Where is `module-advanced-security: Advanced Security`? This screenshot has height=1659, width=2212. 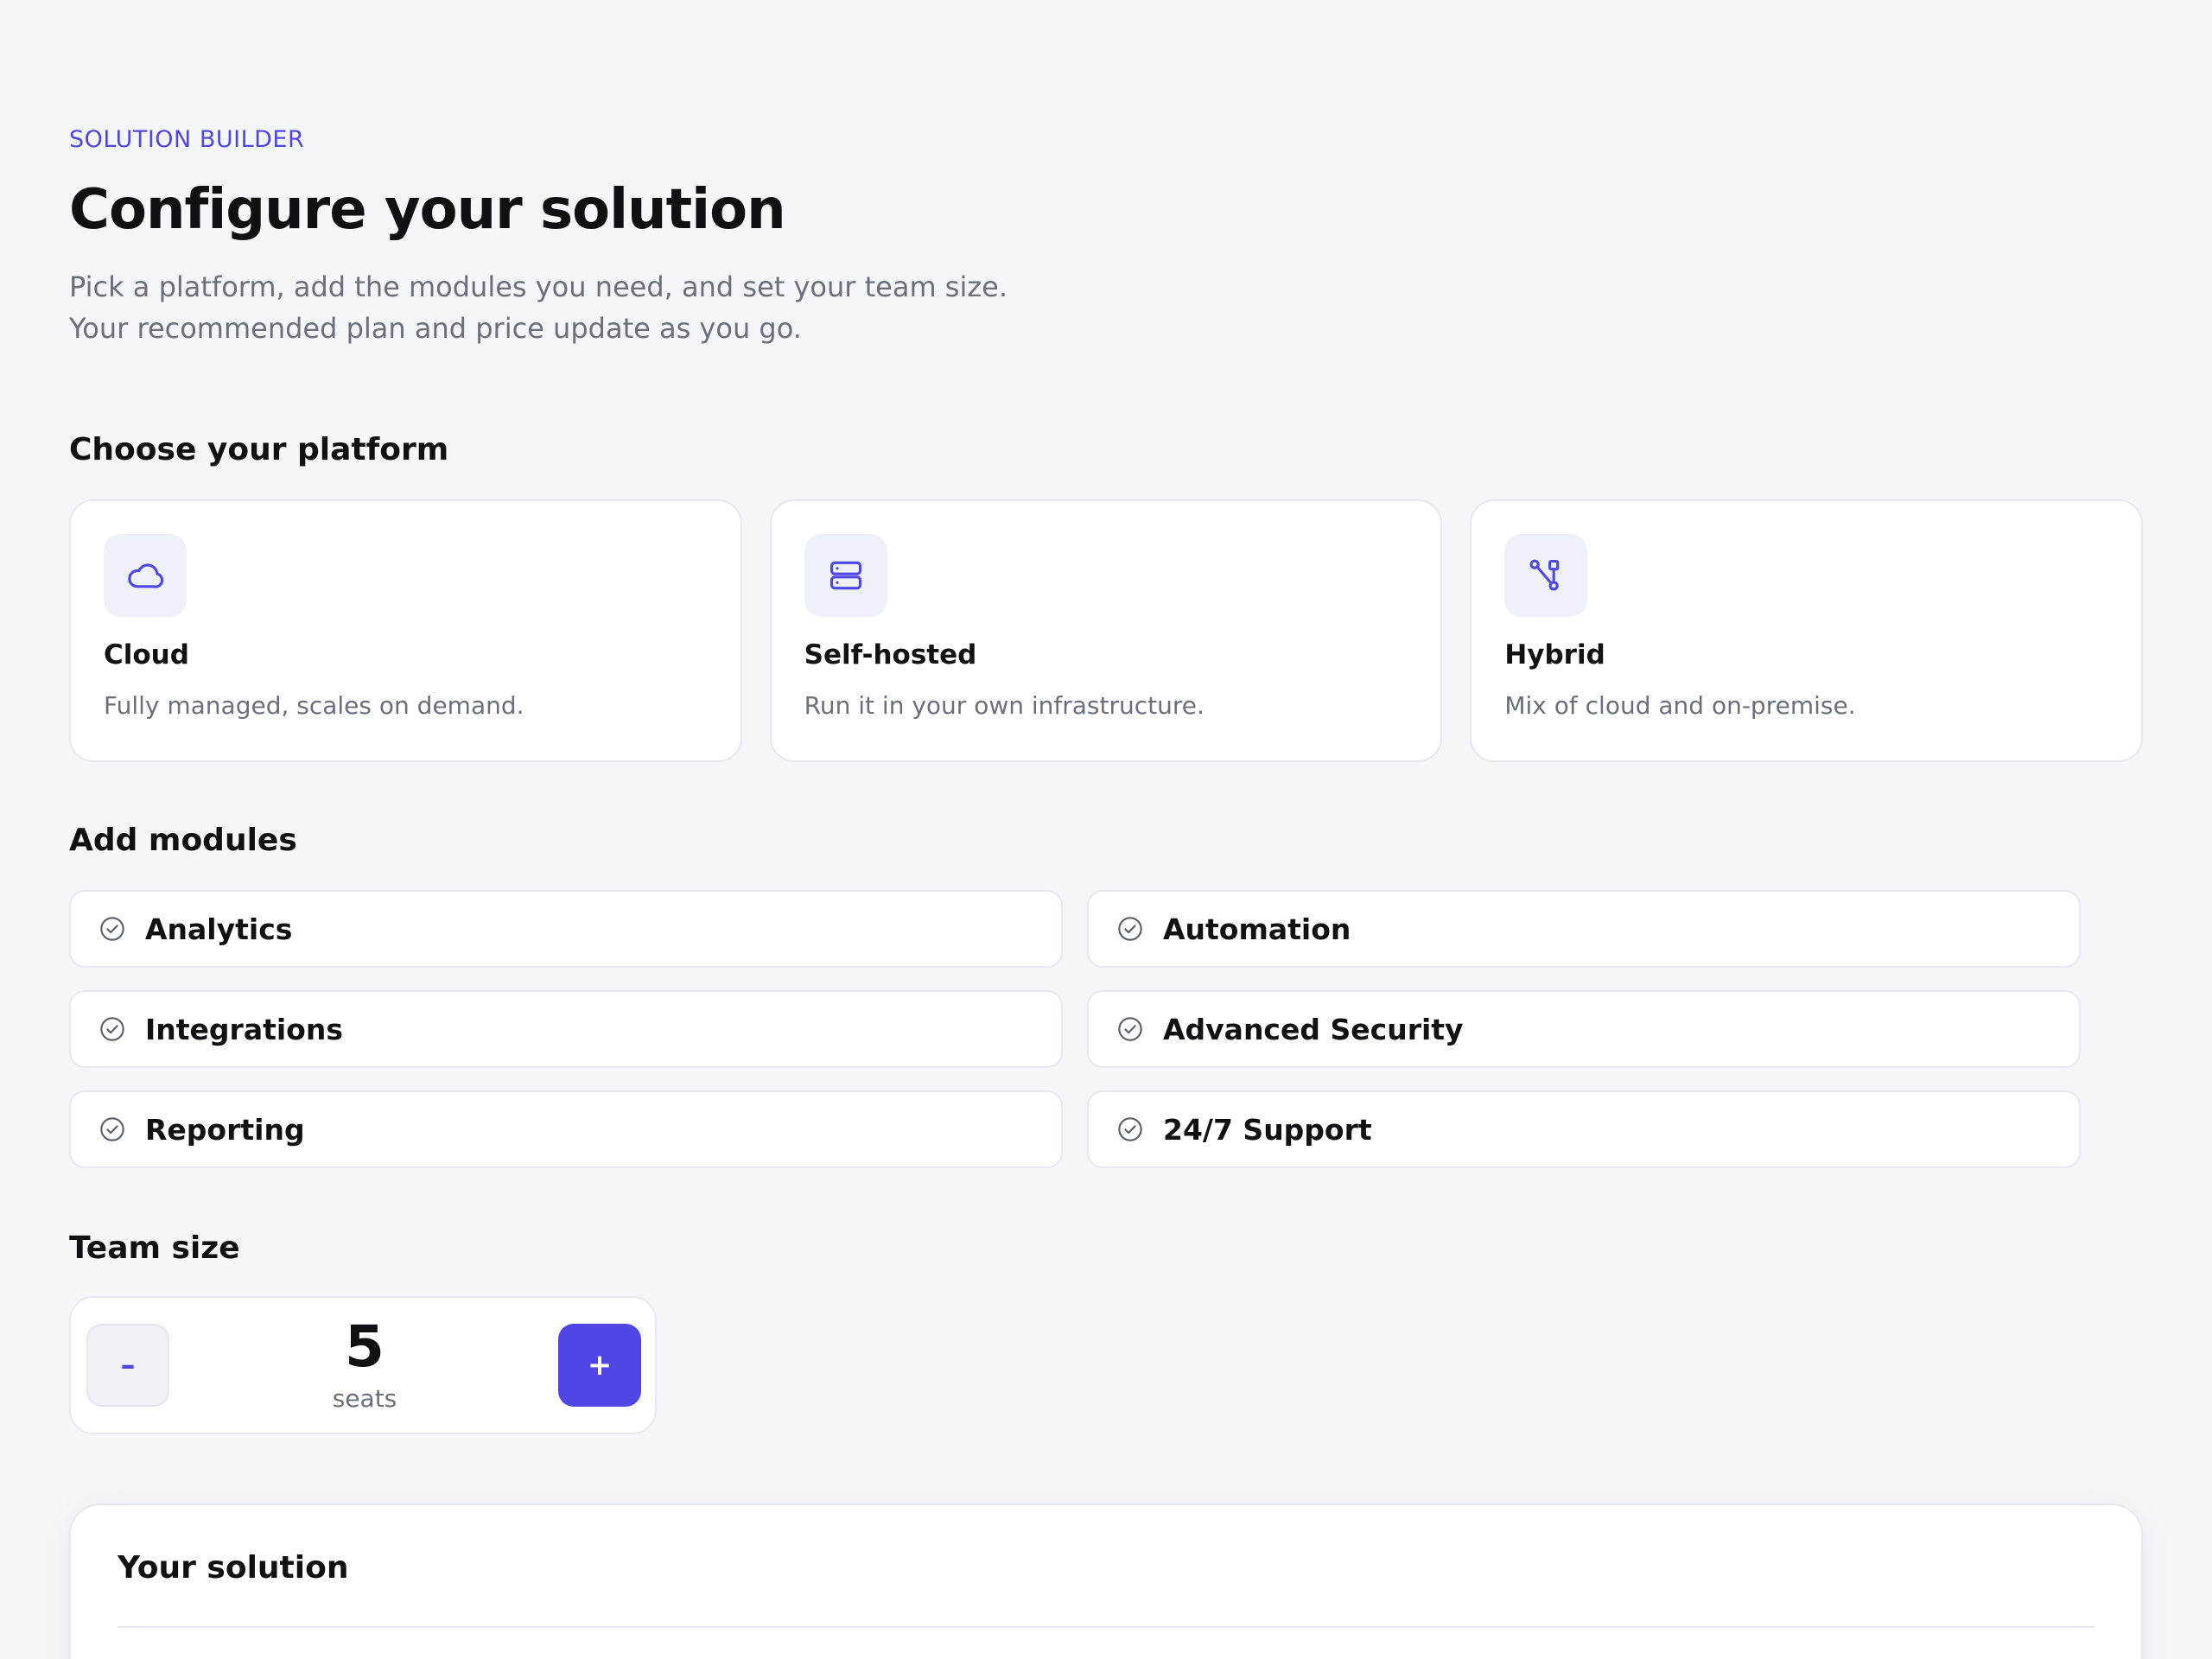
module-advanced-security: Advanced Security is located at coordinates (1584, 1029).